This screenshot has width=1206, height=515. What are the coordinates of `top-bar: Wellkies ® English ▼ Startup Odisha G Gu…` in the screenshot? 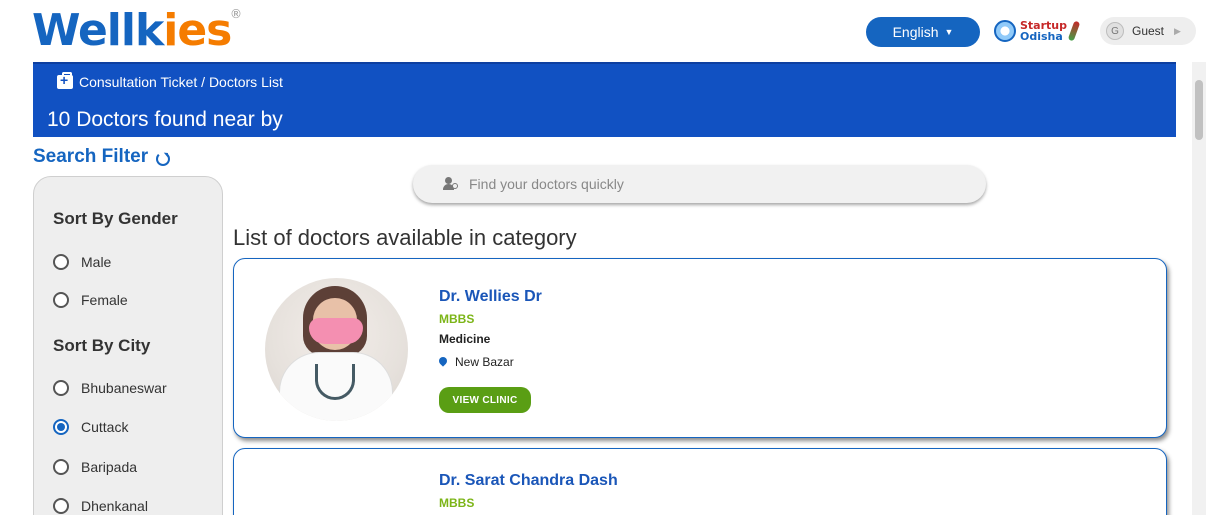 It's located at (603, 31).